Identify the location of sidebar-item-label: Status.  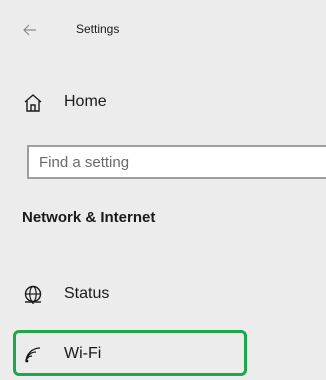
(87, 293).